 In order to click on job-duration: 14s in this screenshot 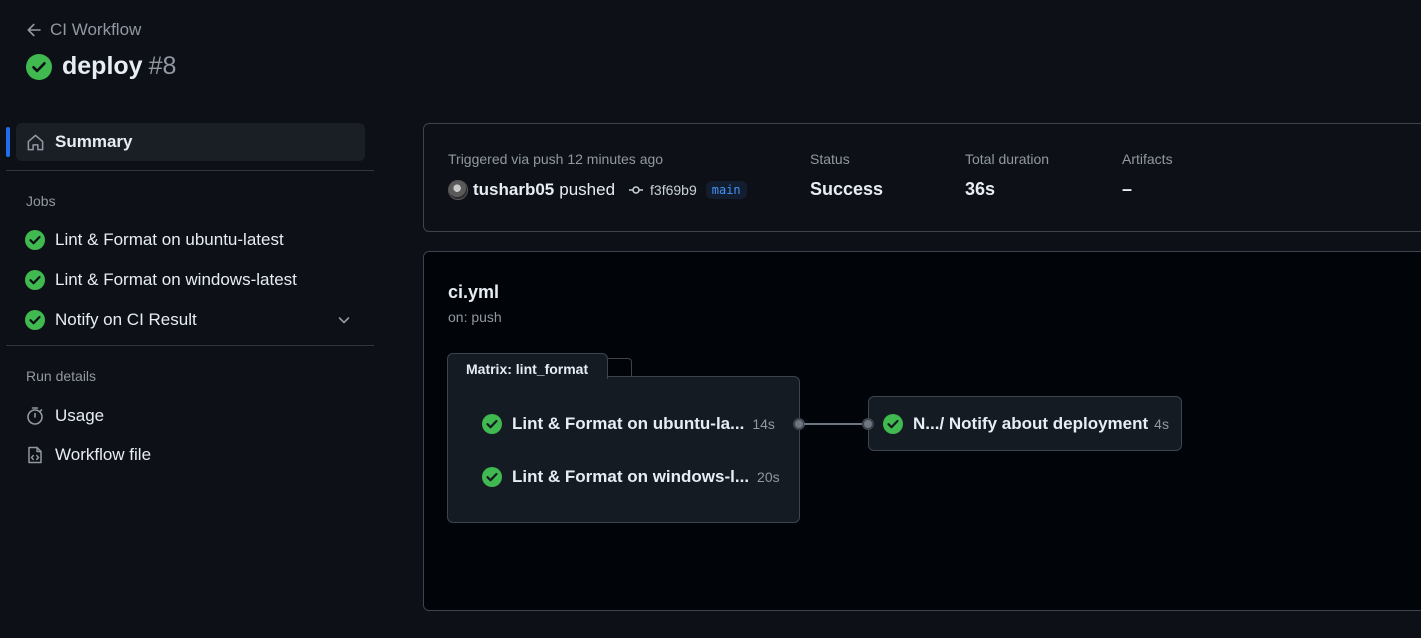, I will do `click(763, 424)`.